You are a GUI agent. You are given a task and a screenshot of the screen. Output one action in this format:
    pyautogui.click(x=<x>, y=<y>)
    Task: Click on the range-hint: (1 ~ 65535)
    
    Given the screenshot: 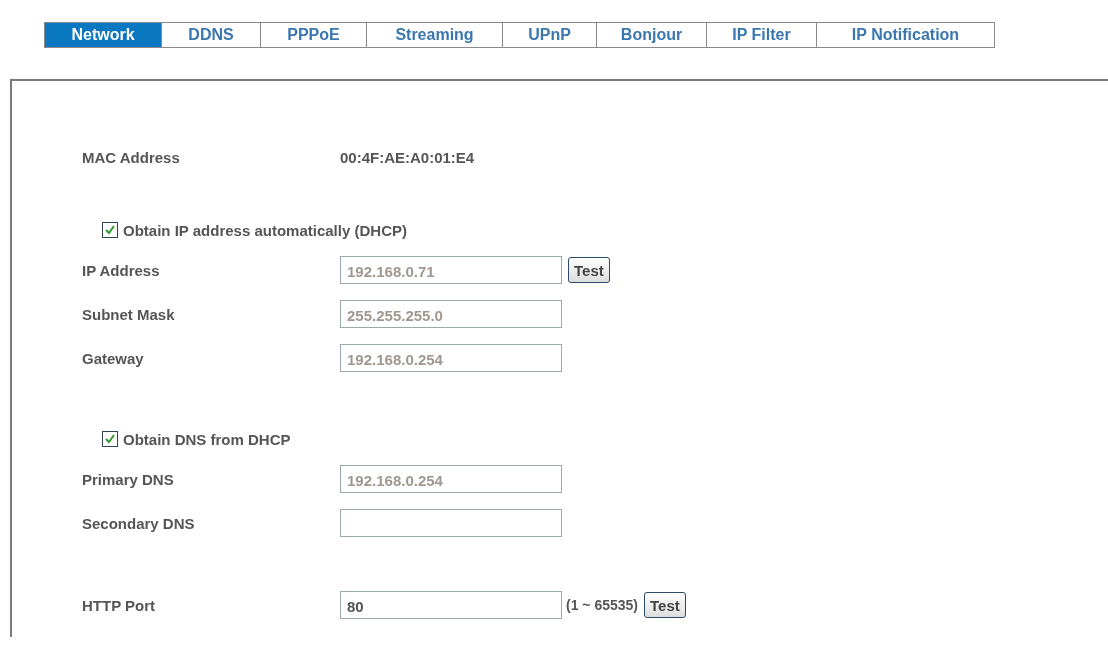 What is the action you would take?
    pyautogui.click(x=602, y=605)
    